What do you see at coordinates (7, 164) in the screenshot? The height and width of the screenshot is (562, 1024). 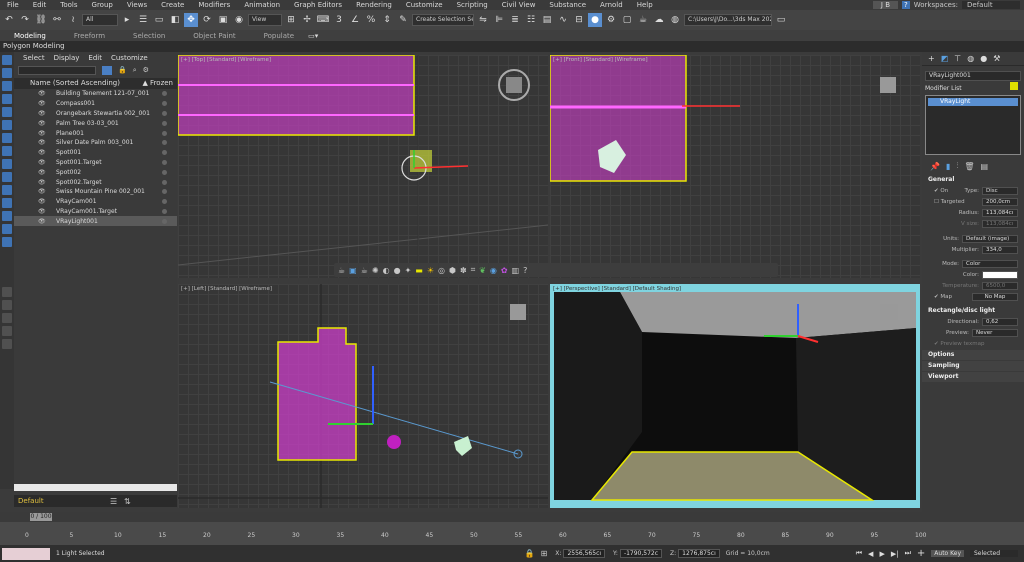 I see `groups-filter-icon` at bounding box center [7, 164].